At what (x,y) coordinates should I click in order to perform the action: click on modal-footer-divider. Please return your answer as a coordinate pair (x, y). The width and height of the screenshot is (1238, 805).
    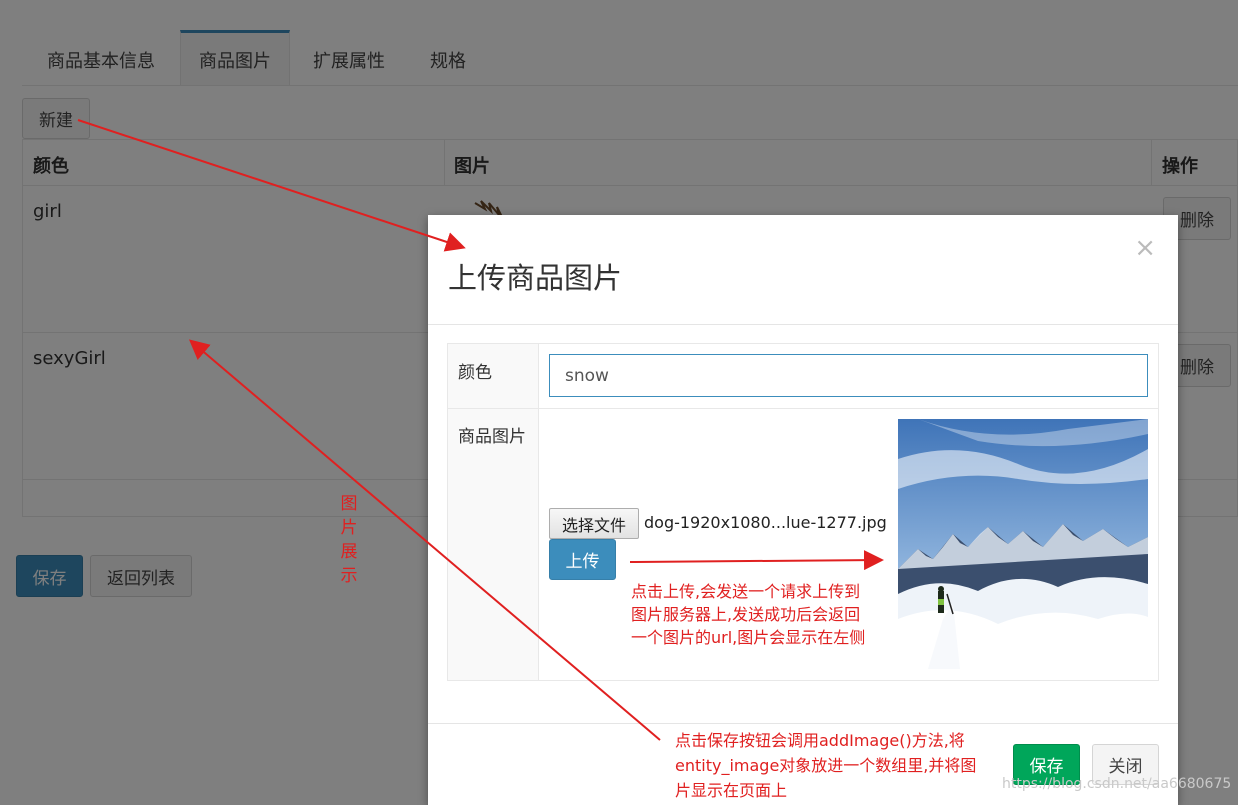
    Looking at the image, I should click on (803, 723).